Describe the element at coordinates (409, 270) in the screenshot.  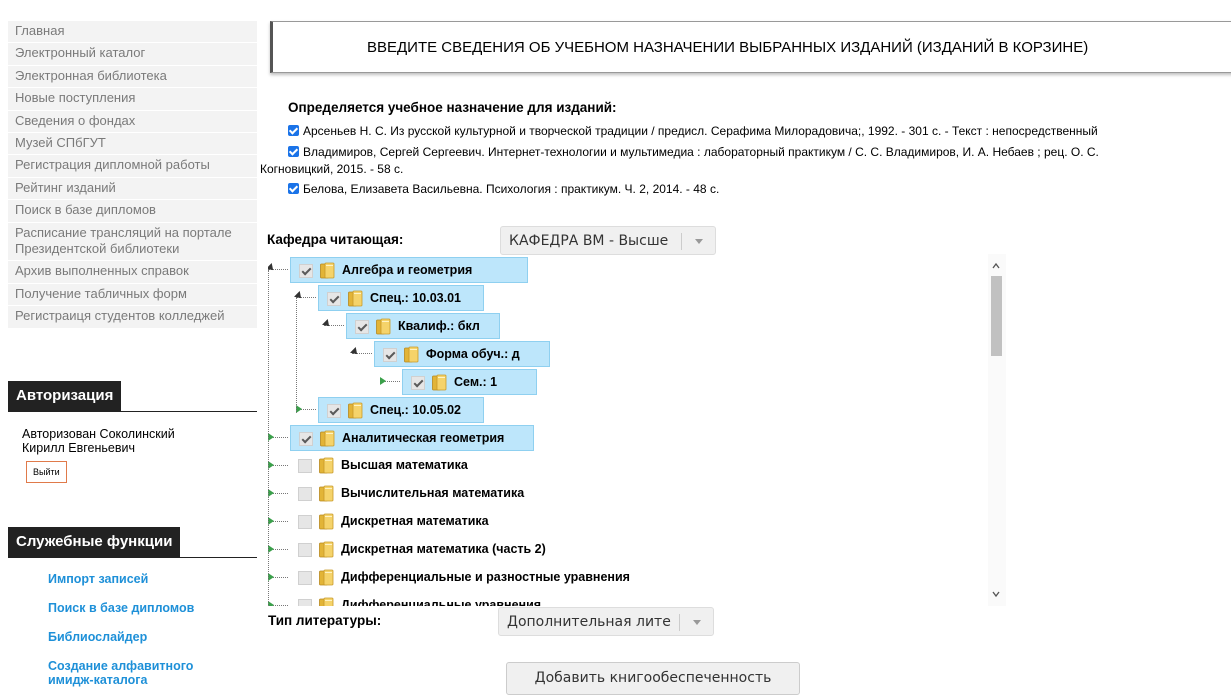
I see `tree-node: Алгебра и геометрия` at that location.